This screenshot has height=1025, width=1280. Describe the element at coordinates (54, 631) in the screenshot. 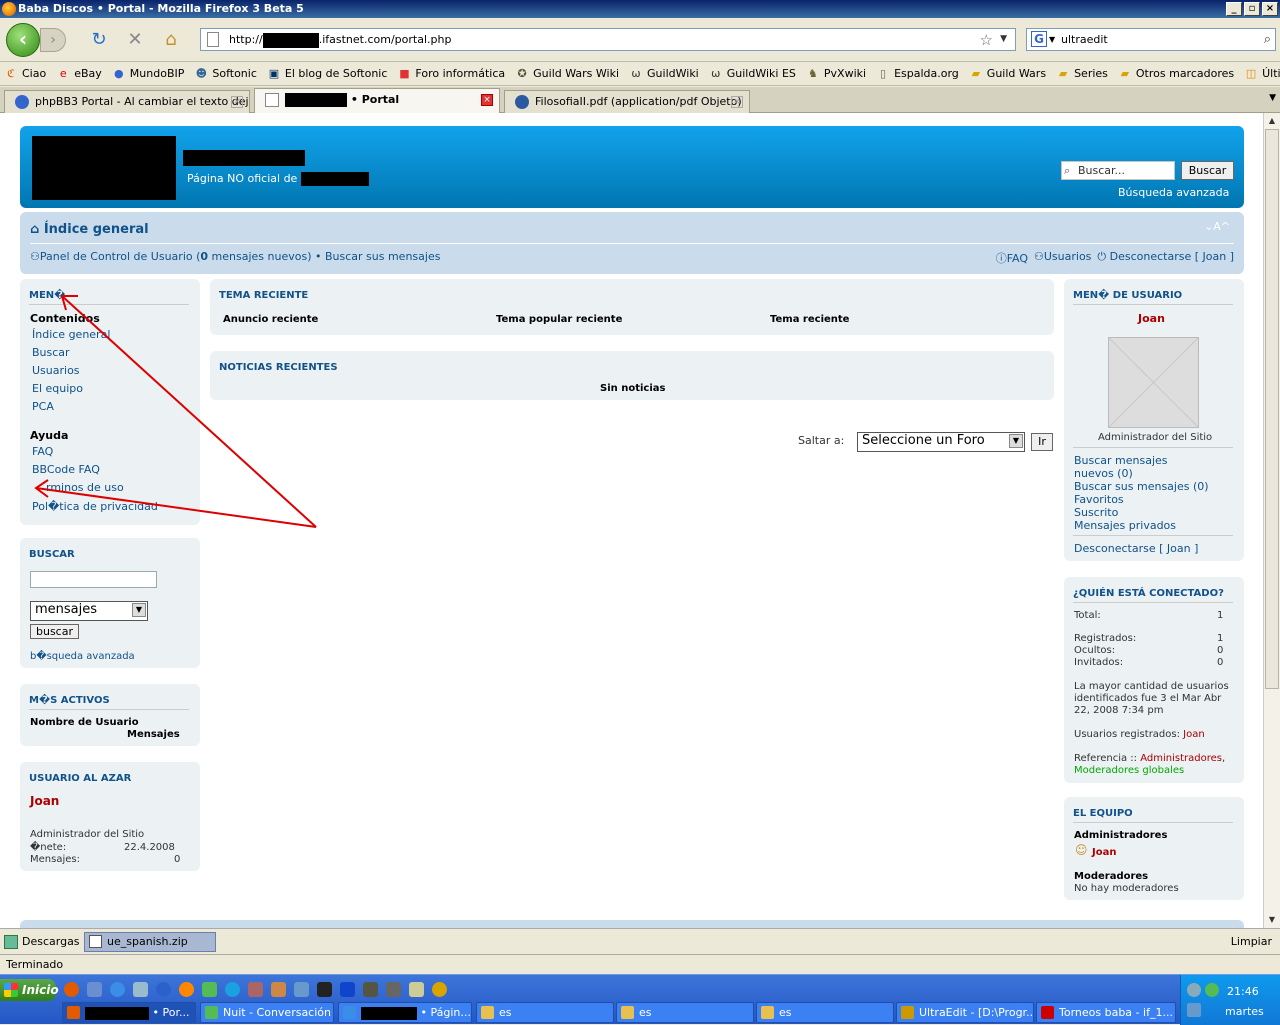

I see `left-search-button: buscar` at that location.